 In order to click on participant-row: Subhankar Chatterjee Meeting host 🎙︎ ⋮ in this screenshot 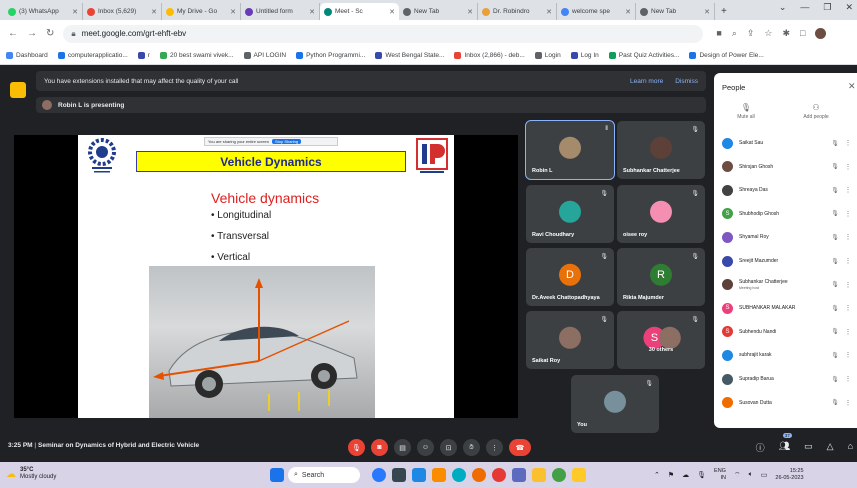, I will do `click(787, 285)`.